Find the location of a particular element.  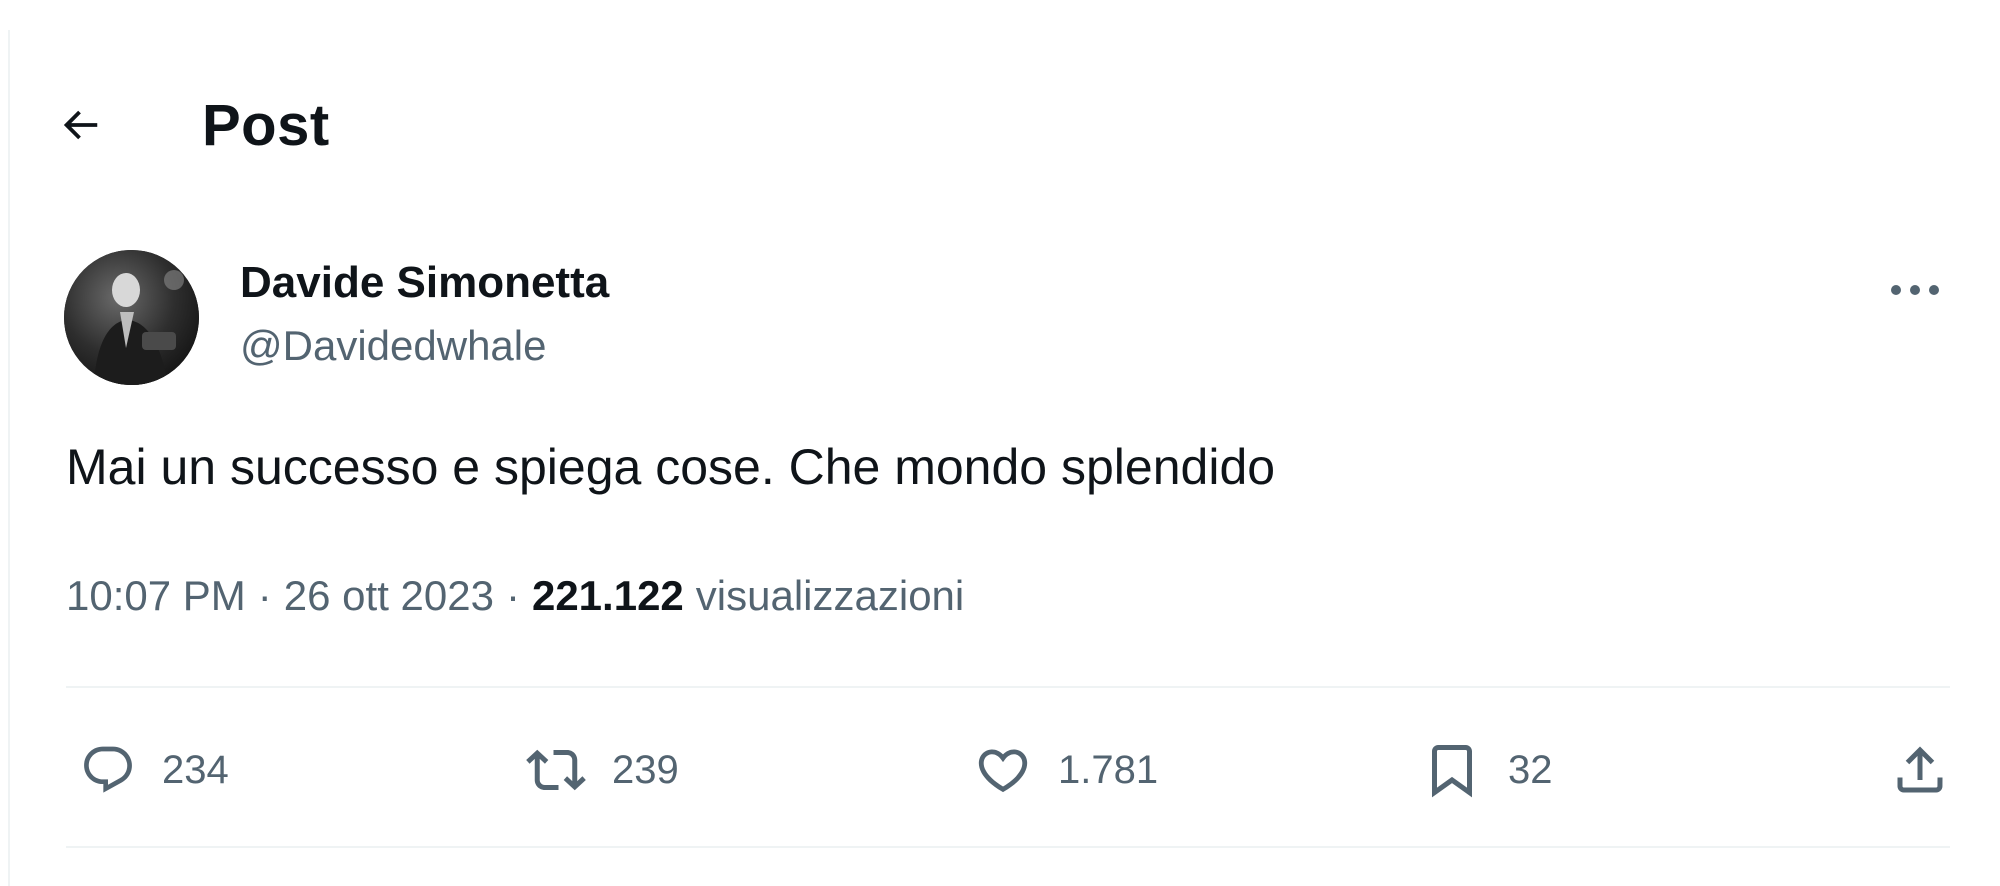

arrow-left-icon is located at coordinates (80, 125).